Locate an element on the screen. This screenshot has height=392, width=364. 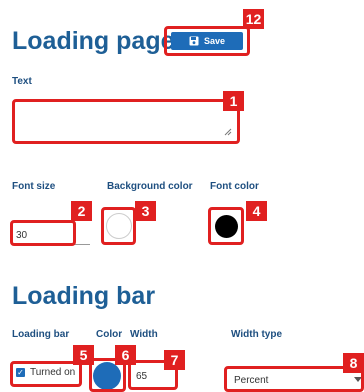
callout-badge-width-type: 8 is located at coordinates (353, 363).